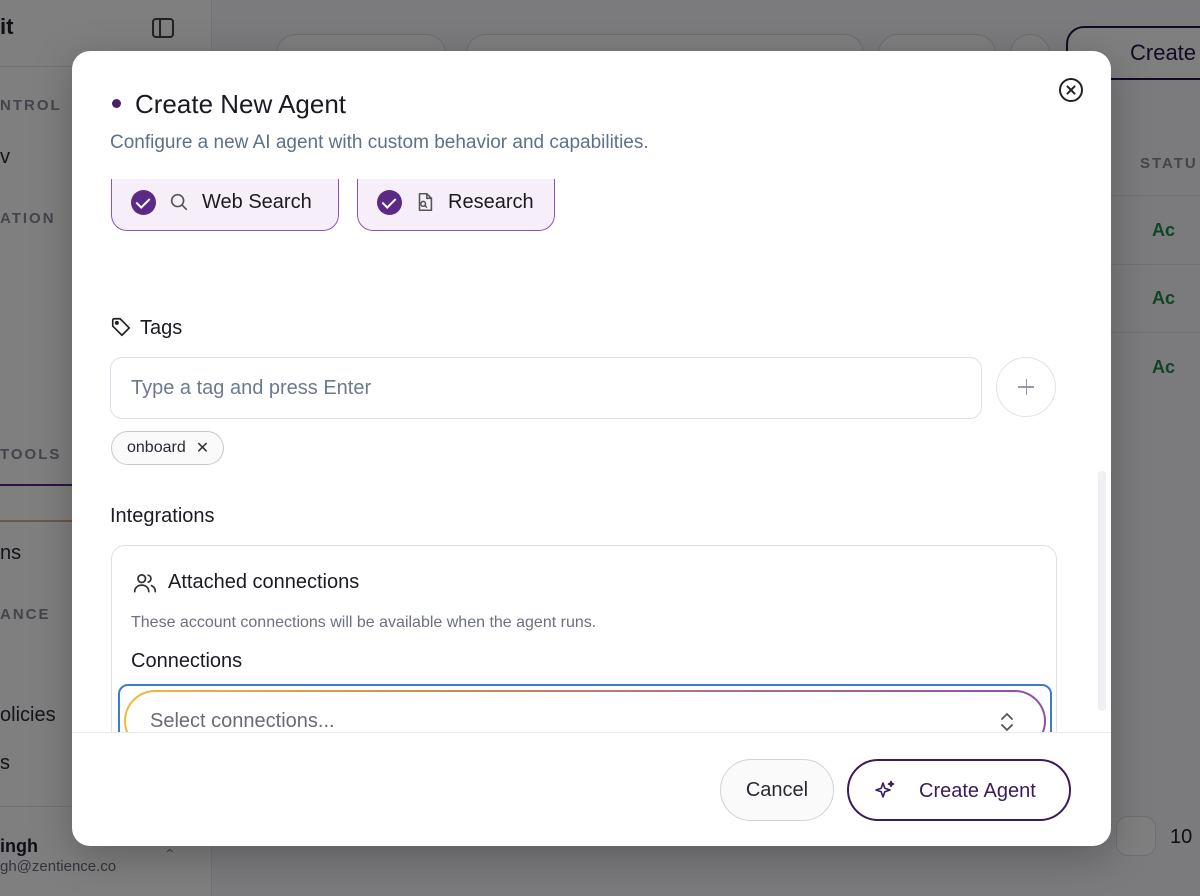 This screenshot has width=1200, height=896. Describe the element at coordinates (777, 790) in the screenshot. I see `cancel-button: Cancel` at that location.